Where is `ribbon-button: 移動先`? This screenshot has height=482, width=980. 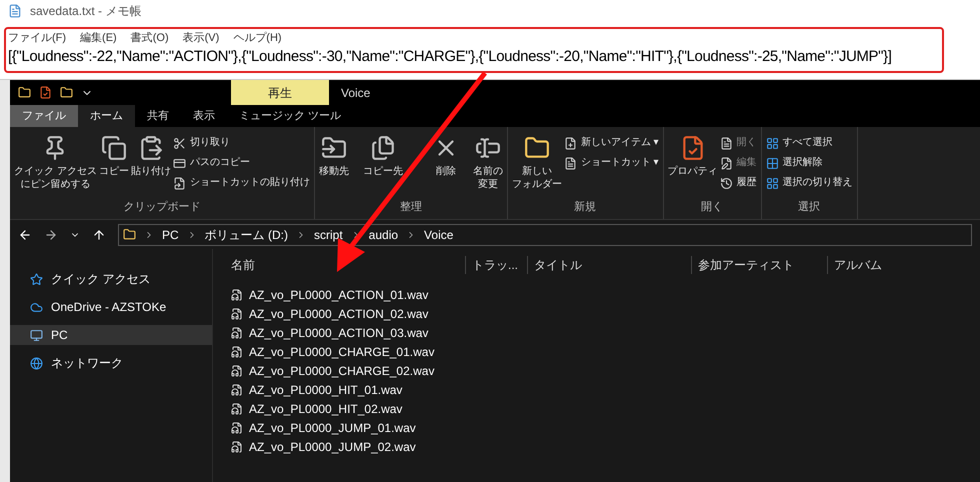 ribbon-button: 移動先 is located at coordinates (333, 164).